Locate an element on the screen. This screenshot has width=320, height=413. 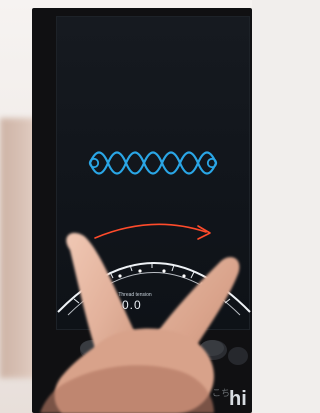
swipe-arrow-icon is located at coordinates (152, 231).